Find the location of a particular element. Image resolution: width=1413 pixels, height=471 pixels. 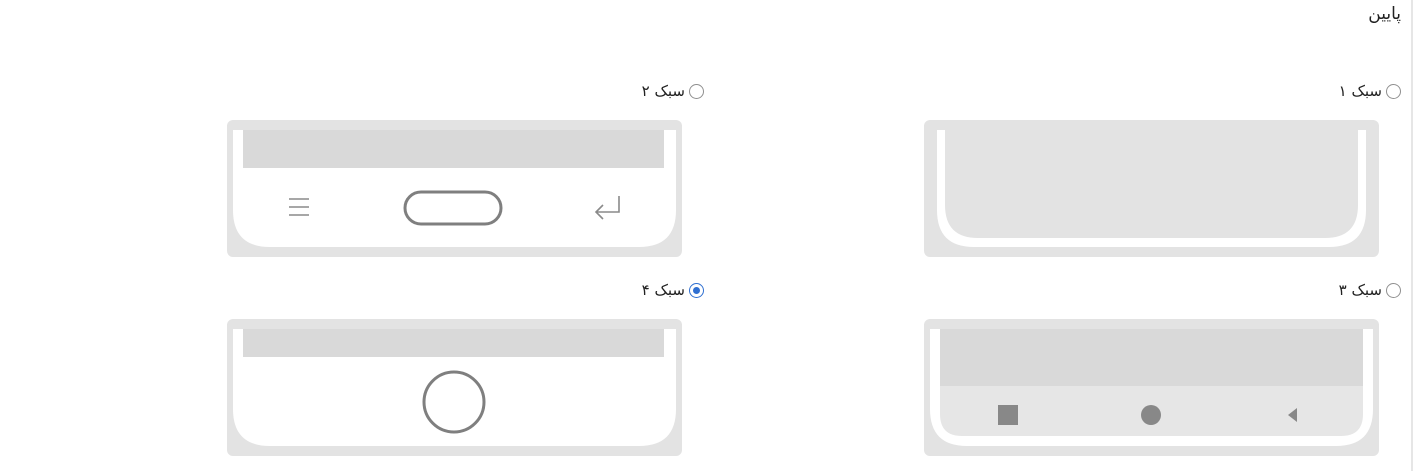

style-4-option: سبک ۴ is located at coordinates (673, 290).